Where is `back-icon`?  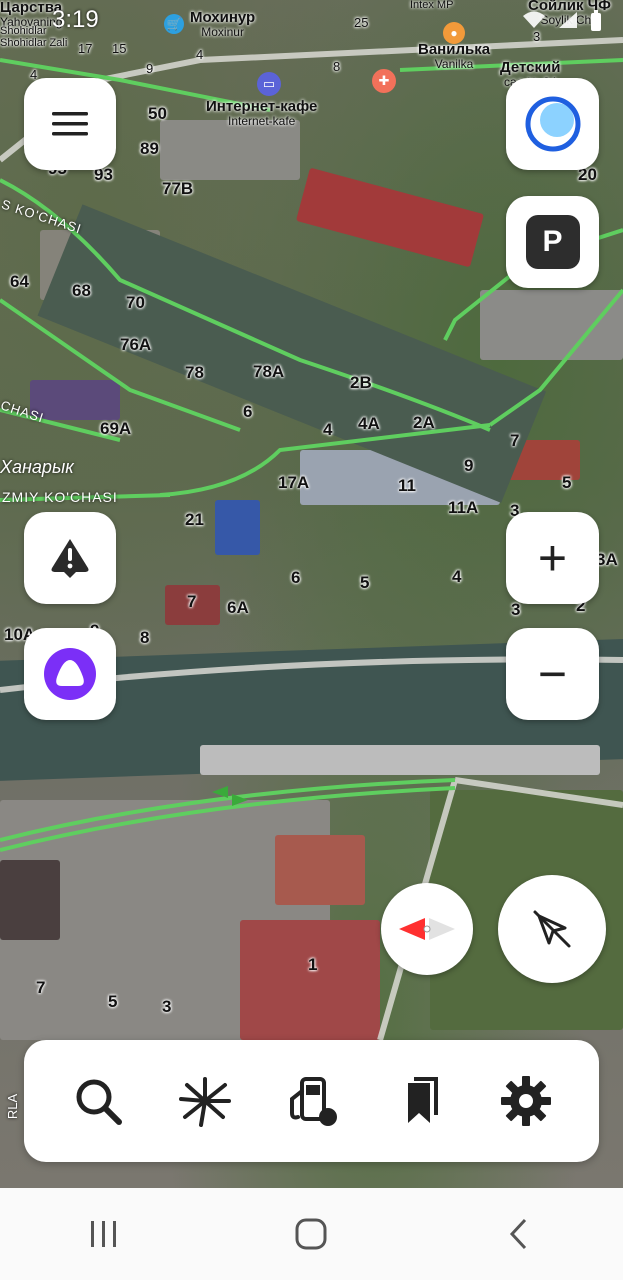 back-icon is located at coordinates (518, 1234).